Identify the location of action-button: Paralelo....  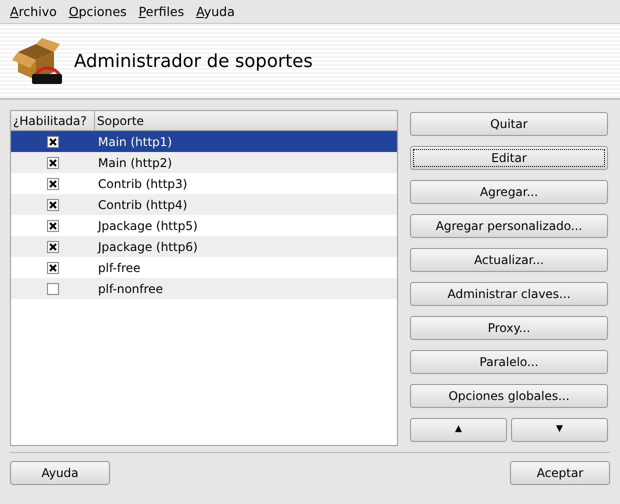
(509, 362).